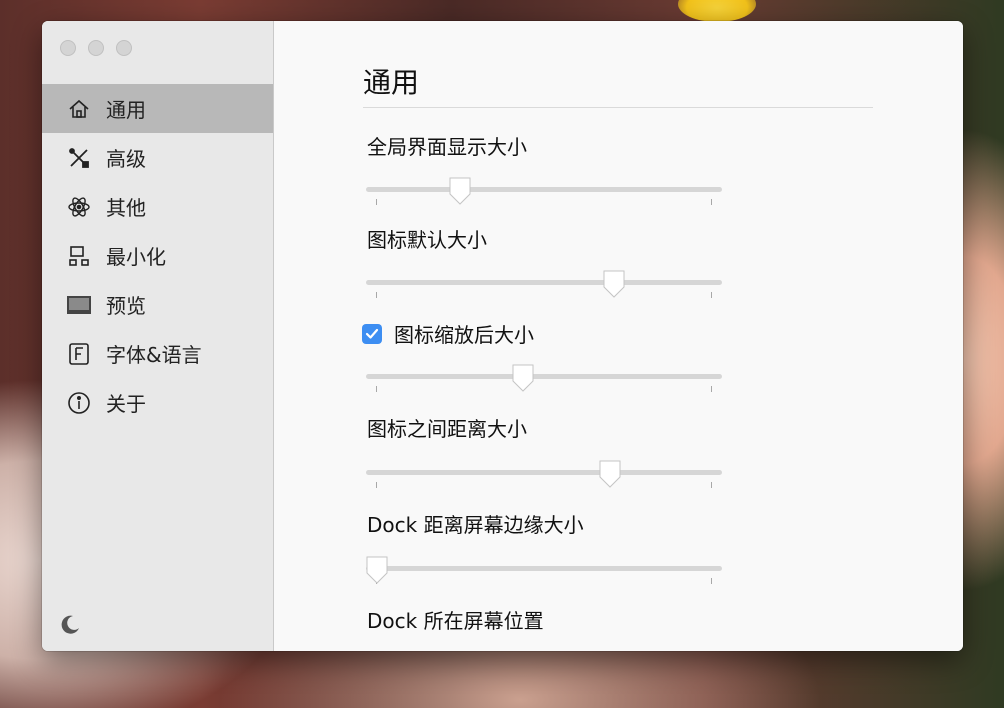 Image resolution: width=1004 pixels, height=708 pixels. I want to click on sidebar-item-general: 通用, so click(157, 108).